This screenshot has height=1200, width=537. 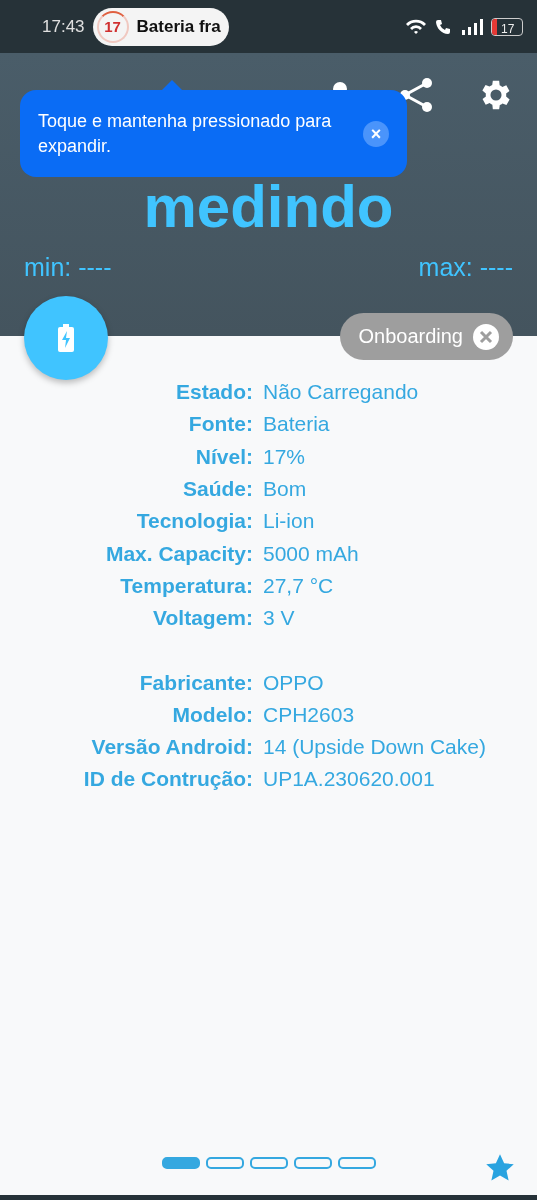 What do you see at coordinates (203, 618) in the screenshot?
I see `info-label: Voltagem:` at bounding box center [203, 618].